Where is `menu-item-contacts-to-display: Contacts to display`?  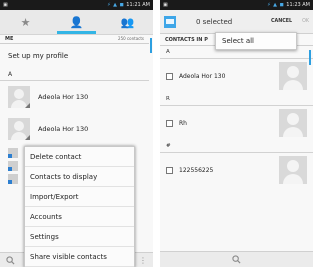 menu-item-contacts-to-display: Contacts to display is located at coordinates (79, 177).